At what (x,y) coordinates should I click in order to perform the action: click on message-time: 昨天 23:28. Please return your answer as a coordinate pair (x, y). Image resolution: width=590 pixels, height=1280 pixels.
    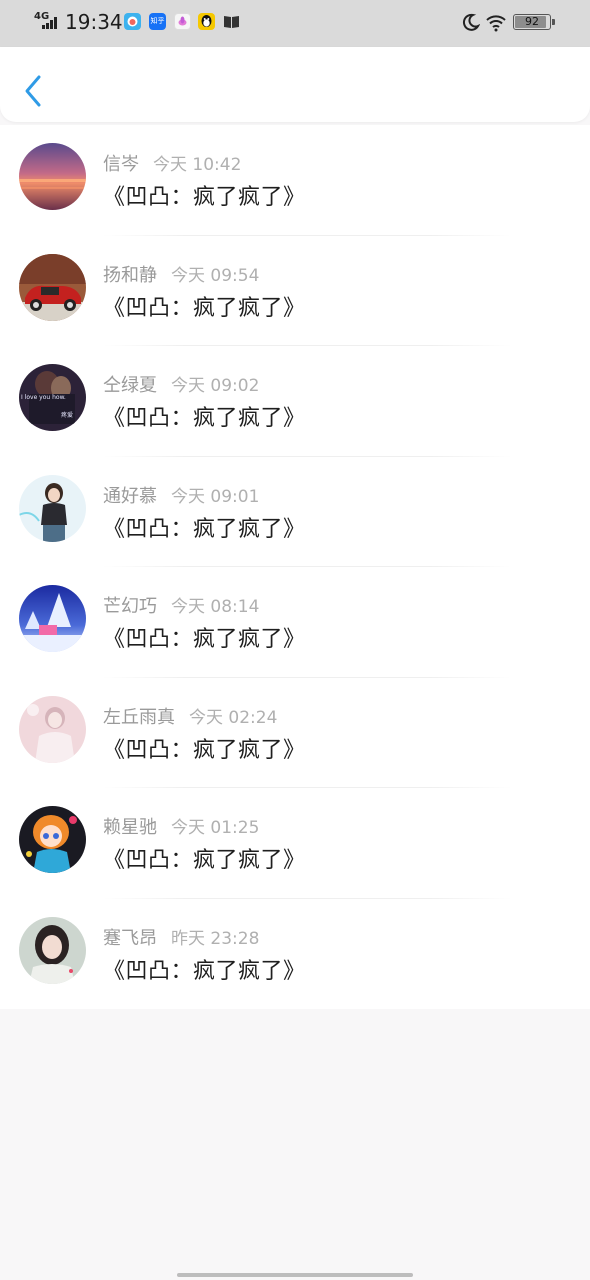
    Looking at the image, I should click on (215, 938).